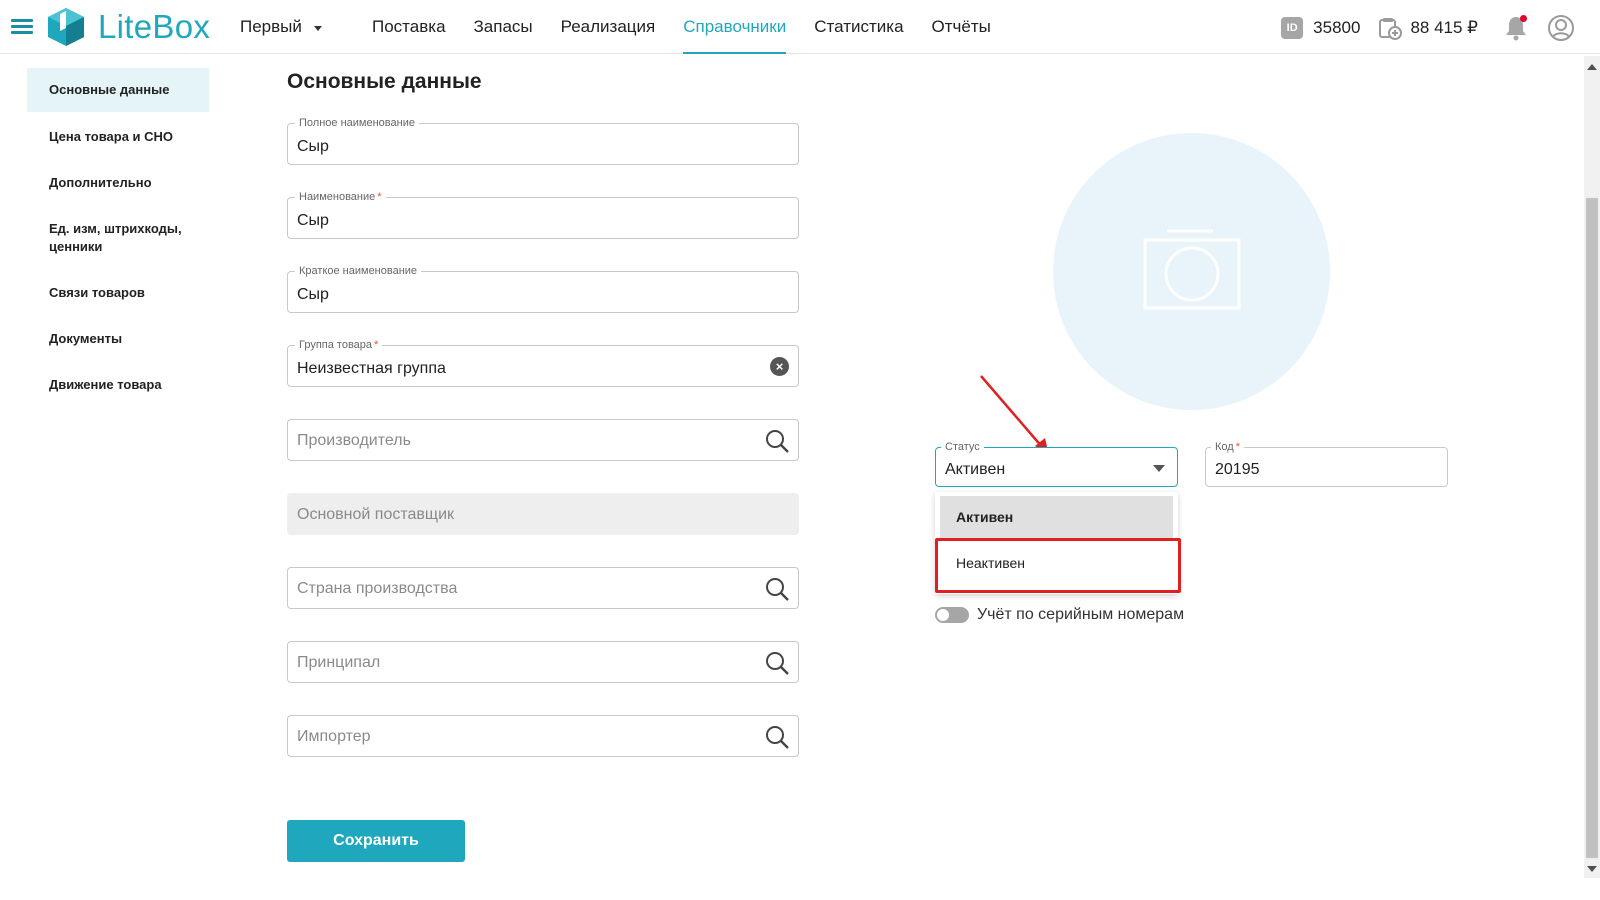 The height and width of the screenshot is (900, 1600). I want to click on sidebar-item-price: Цена товара и СНО, so click(118, 137).